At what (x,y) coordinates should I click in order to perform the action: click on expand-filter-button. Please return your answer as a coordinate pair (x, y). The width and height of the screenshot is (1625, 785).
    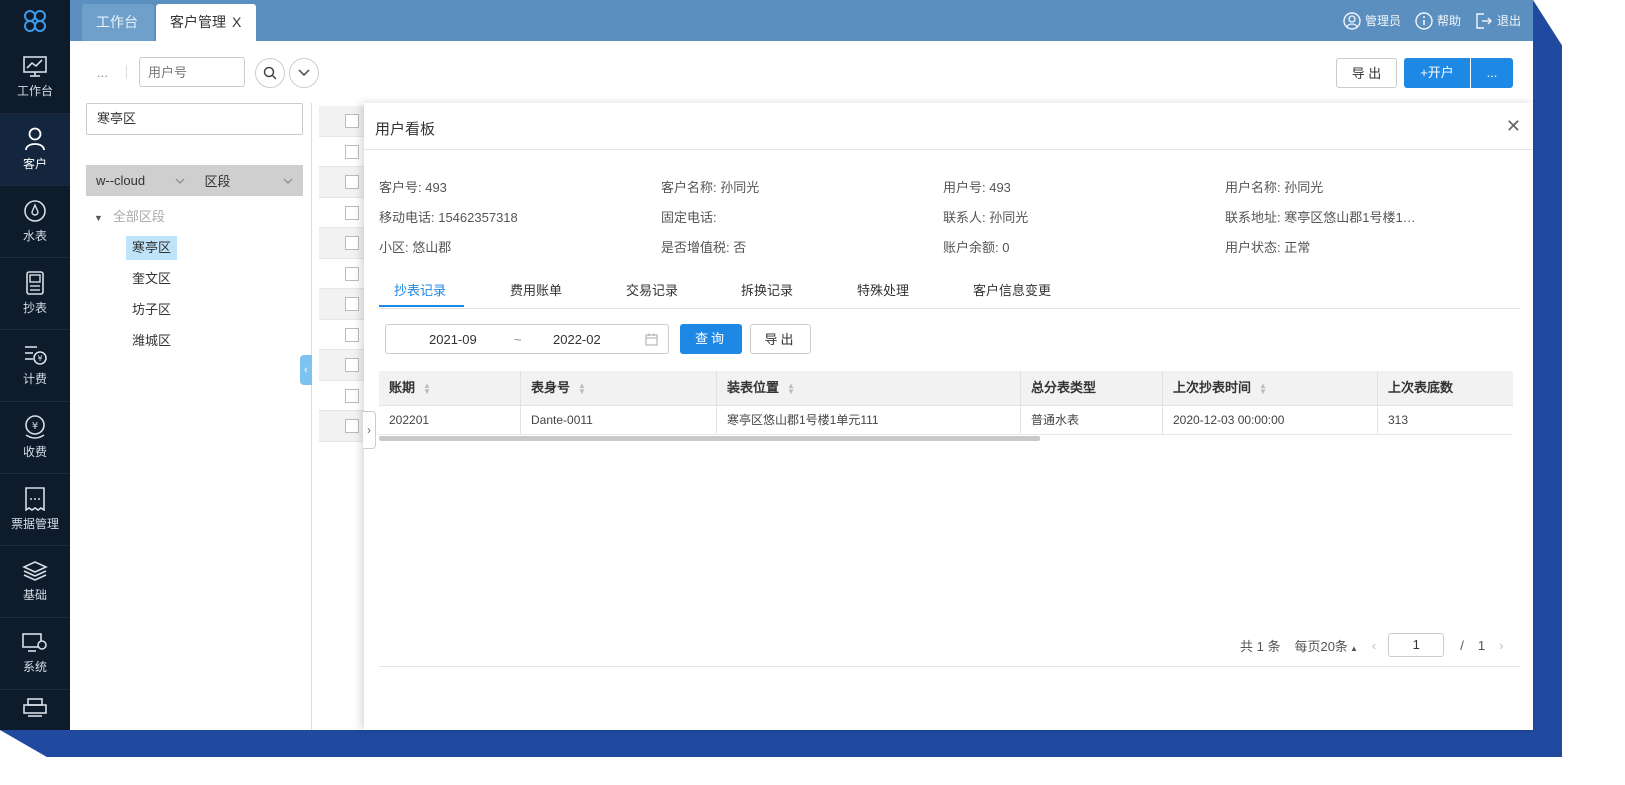
    Looking at the image, I should click on (304, 73).